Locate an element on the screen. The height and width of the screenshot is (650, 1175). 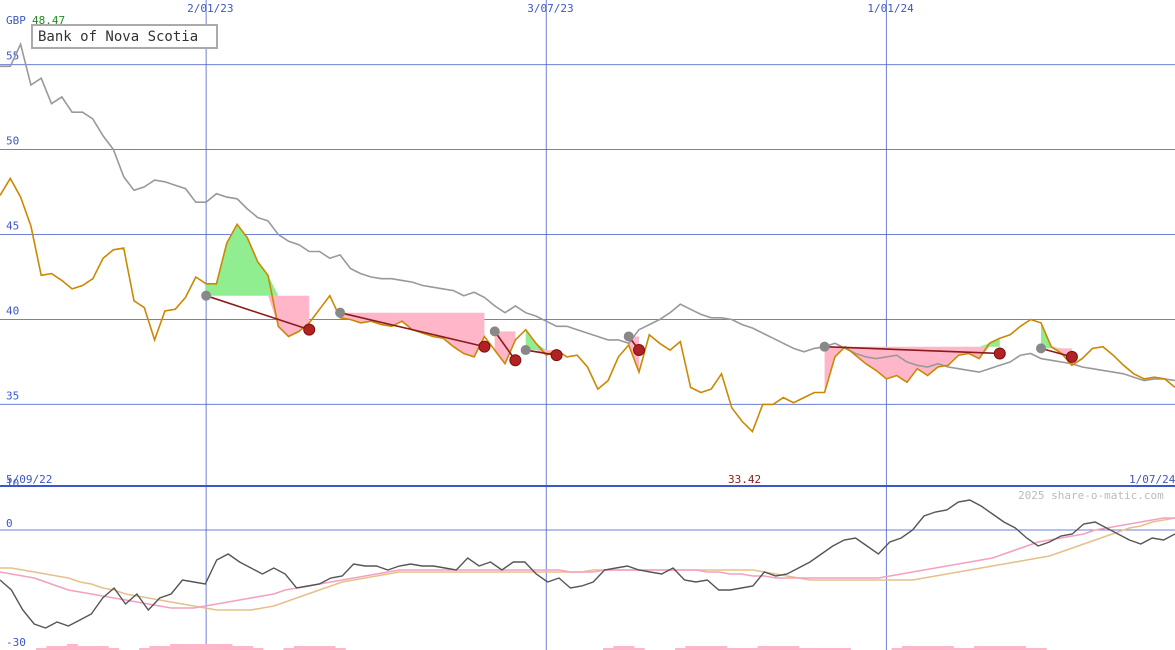
period-end-label: 1/07/24 is located at coordinates (1152, 479).